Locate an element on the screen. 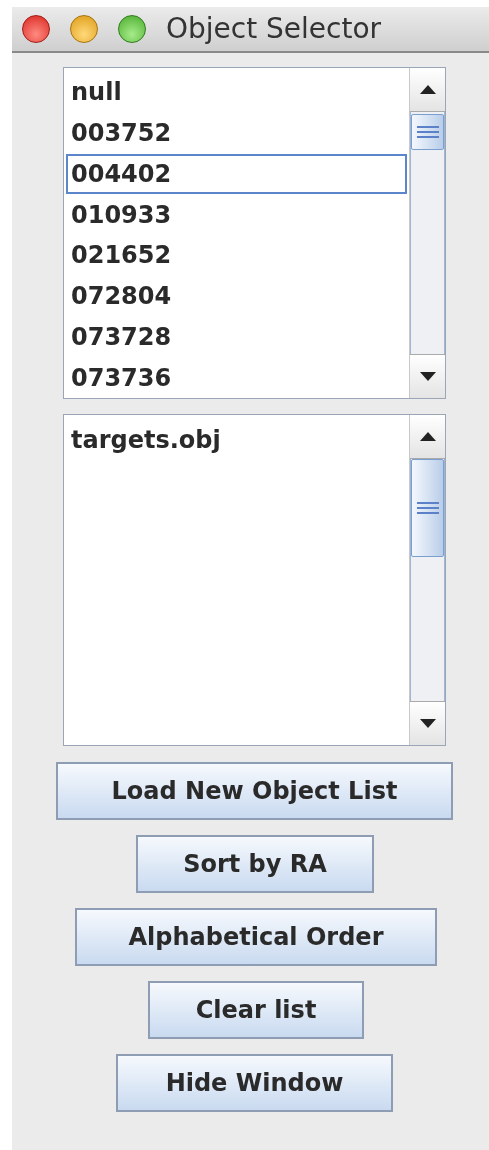  list-item: 004402 is located at coordinates (236, 174).